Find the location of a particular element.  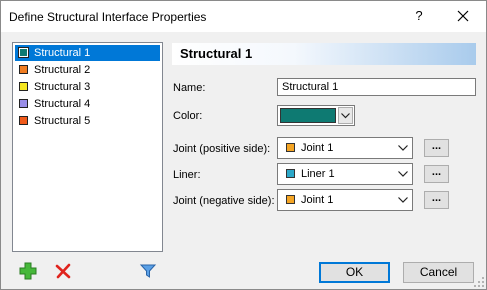

list-item-structural-5: Structural 5 is located at coordinates (87, 121).